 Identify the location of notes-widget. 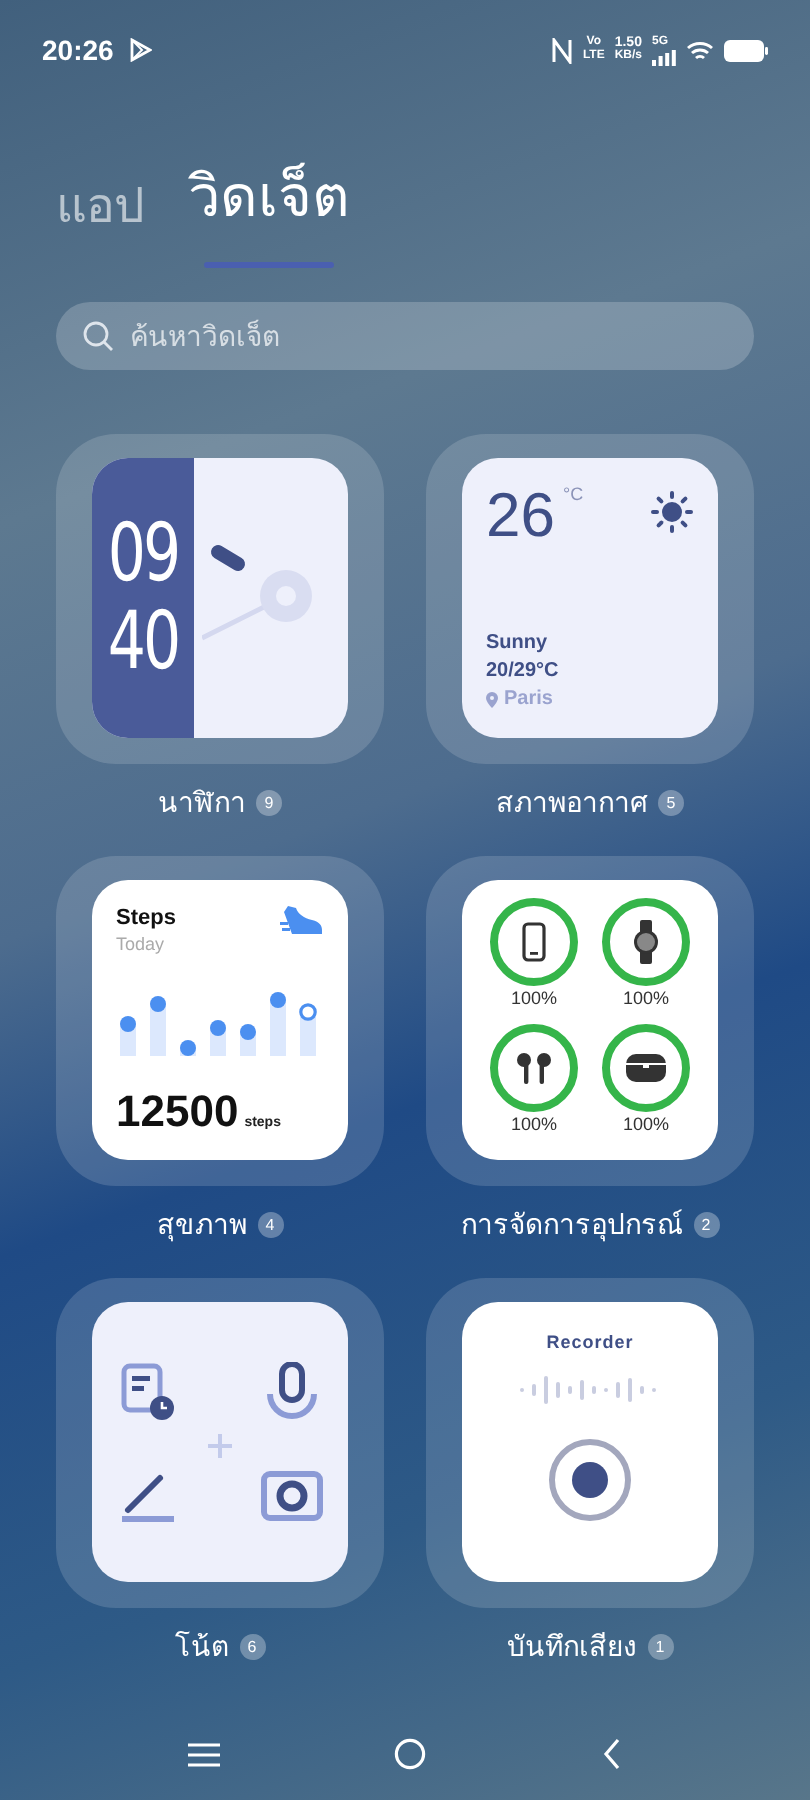
(220, 1442).